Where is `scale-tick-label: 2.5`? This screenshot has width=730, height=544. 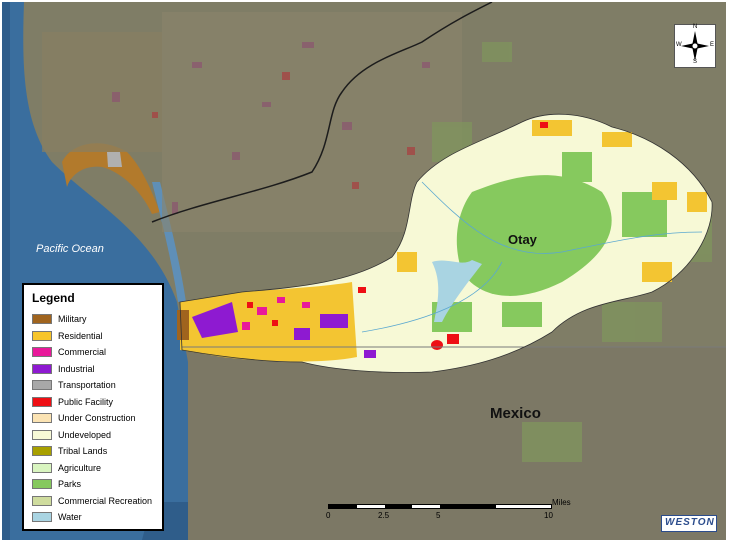
scale-tick-label: 2.5 is located at coordinates (384, 515).